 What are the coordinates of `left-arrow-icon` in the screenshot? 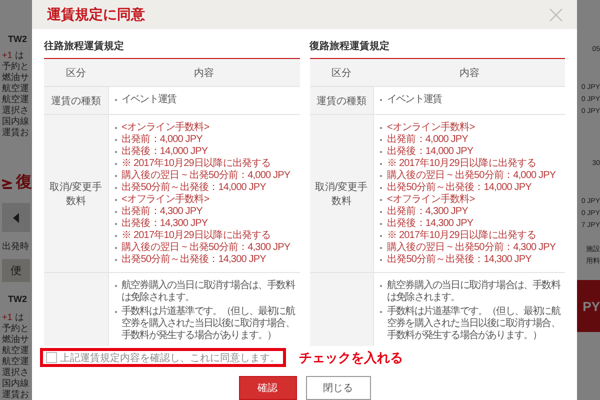 It's located at (16, 217).